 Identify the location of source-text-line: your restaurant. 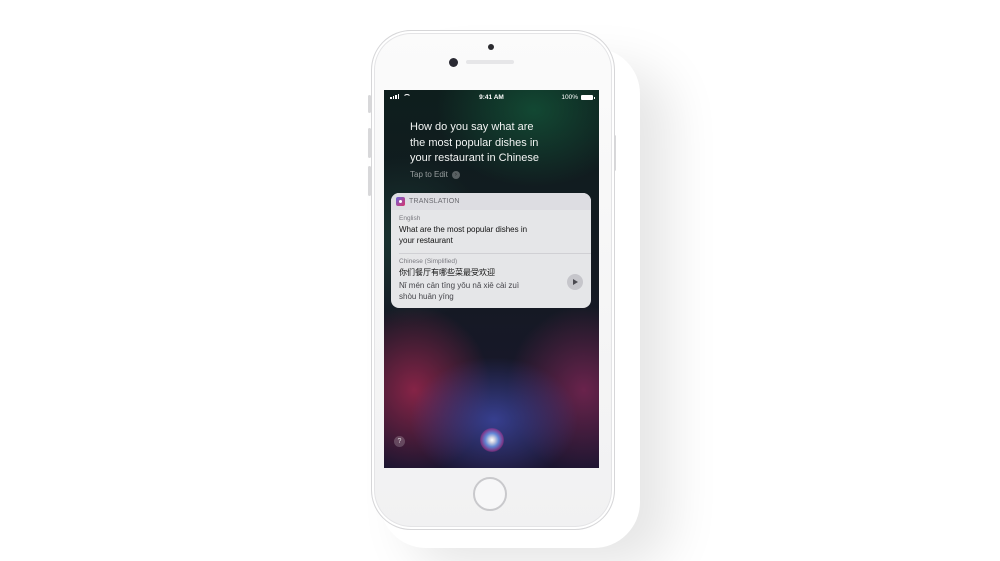
(426, 240).